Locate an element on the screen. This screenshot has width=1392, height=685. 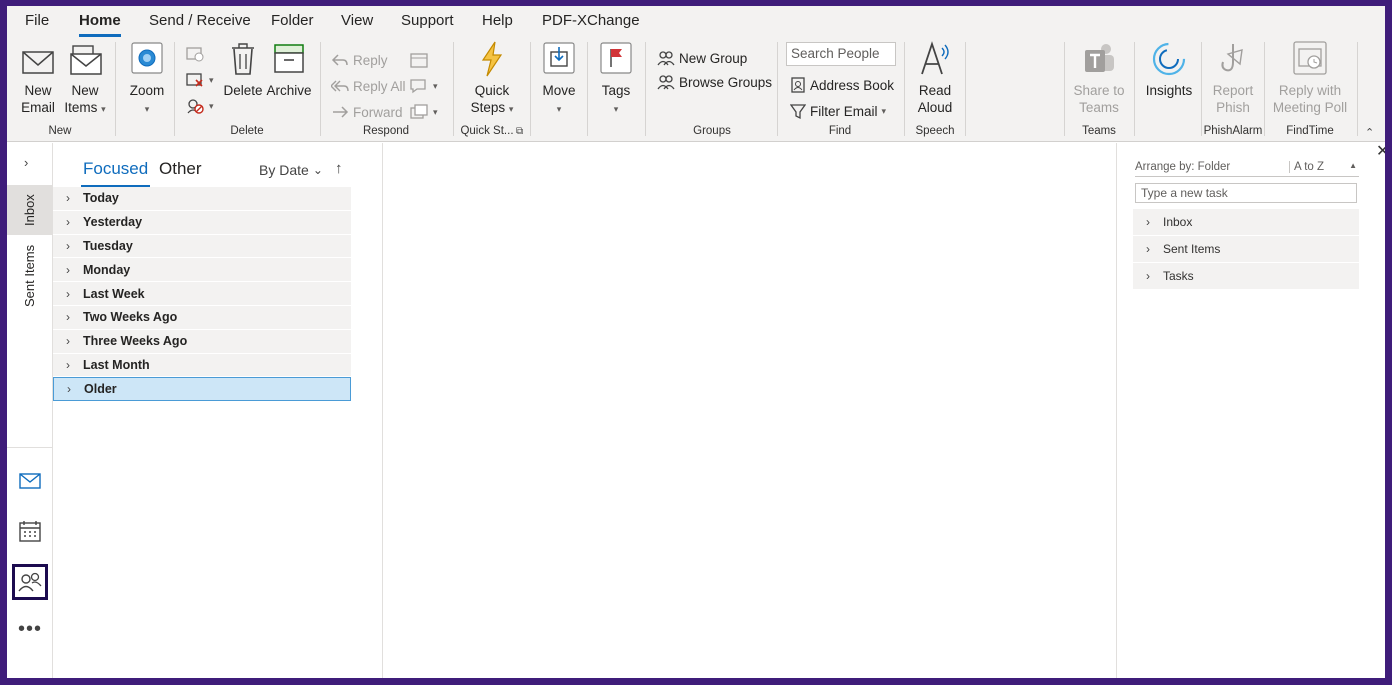
quick-steps-button: Quick Steps ▾ is located at coordinates (492, 79).